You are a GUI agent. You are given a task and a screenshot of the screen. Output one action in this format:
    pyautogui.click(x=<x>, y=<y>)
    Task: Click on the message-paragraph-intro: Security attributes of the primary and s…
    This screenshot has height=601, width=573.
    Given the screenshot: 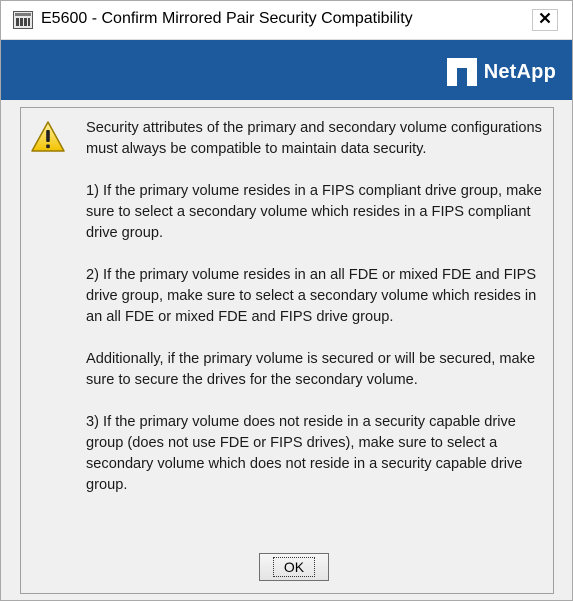 What is the action you would take?
    pyautogui.click(x=314, y=138)
    